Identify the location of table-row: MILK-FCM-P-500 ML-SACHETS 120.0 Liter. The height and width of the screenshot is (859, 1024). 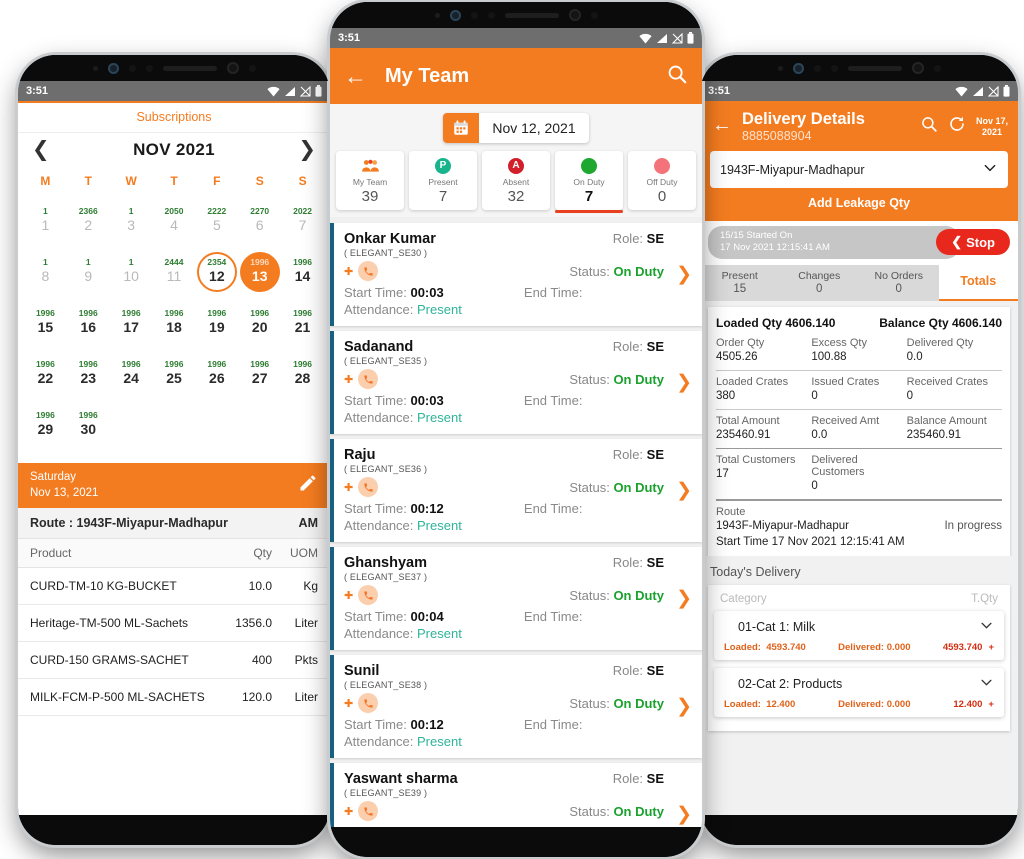
(174, 698).